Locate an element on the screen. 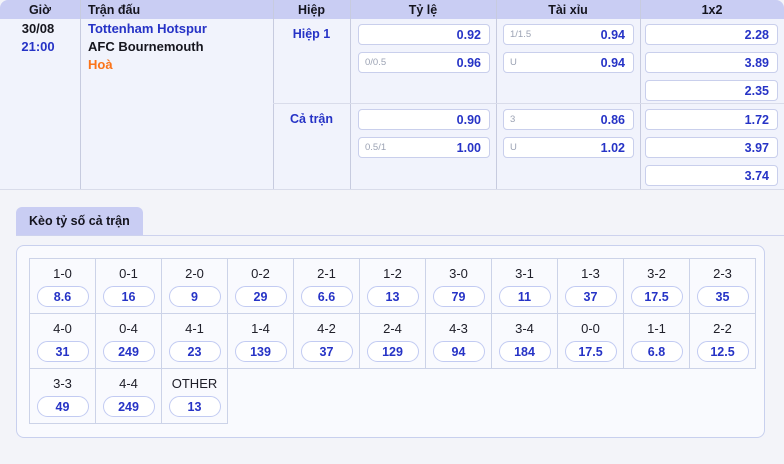  score-odds-button: 129 is located at coordinates (392, 351).